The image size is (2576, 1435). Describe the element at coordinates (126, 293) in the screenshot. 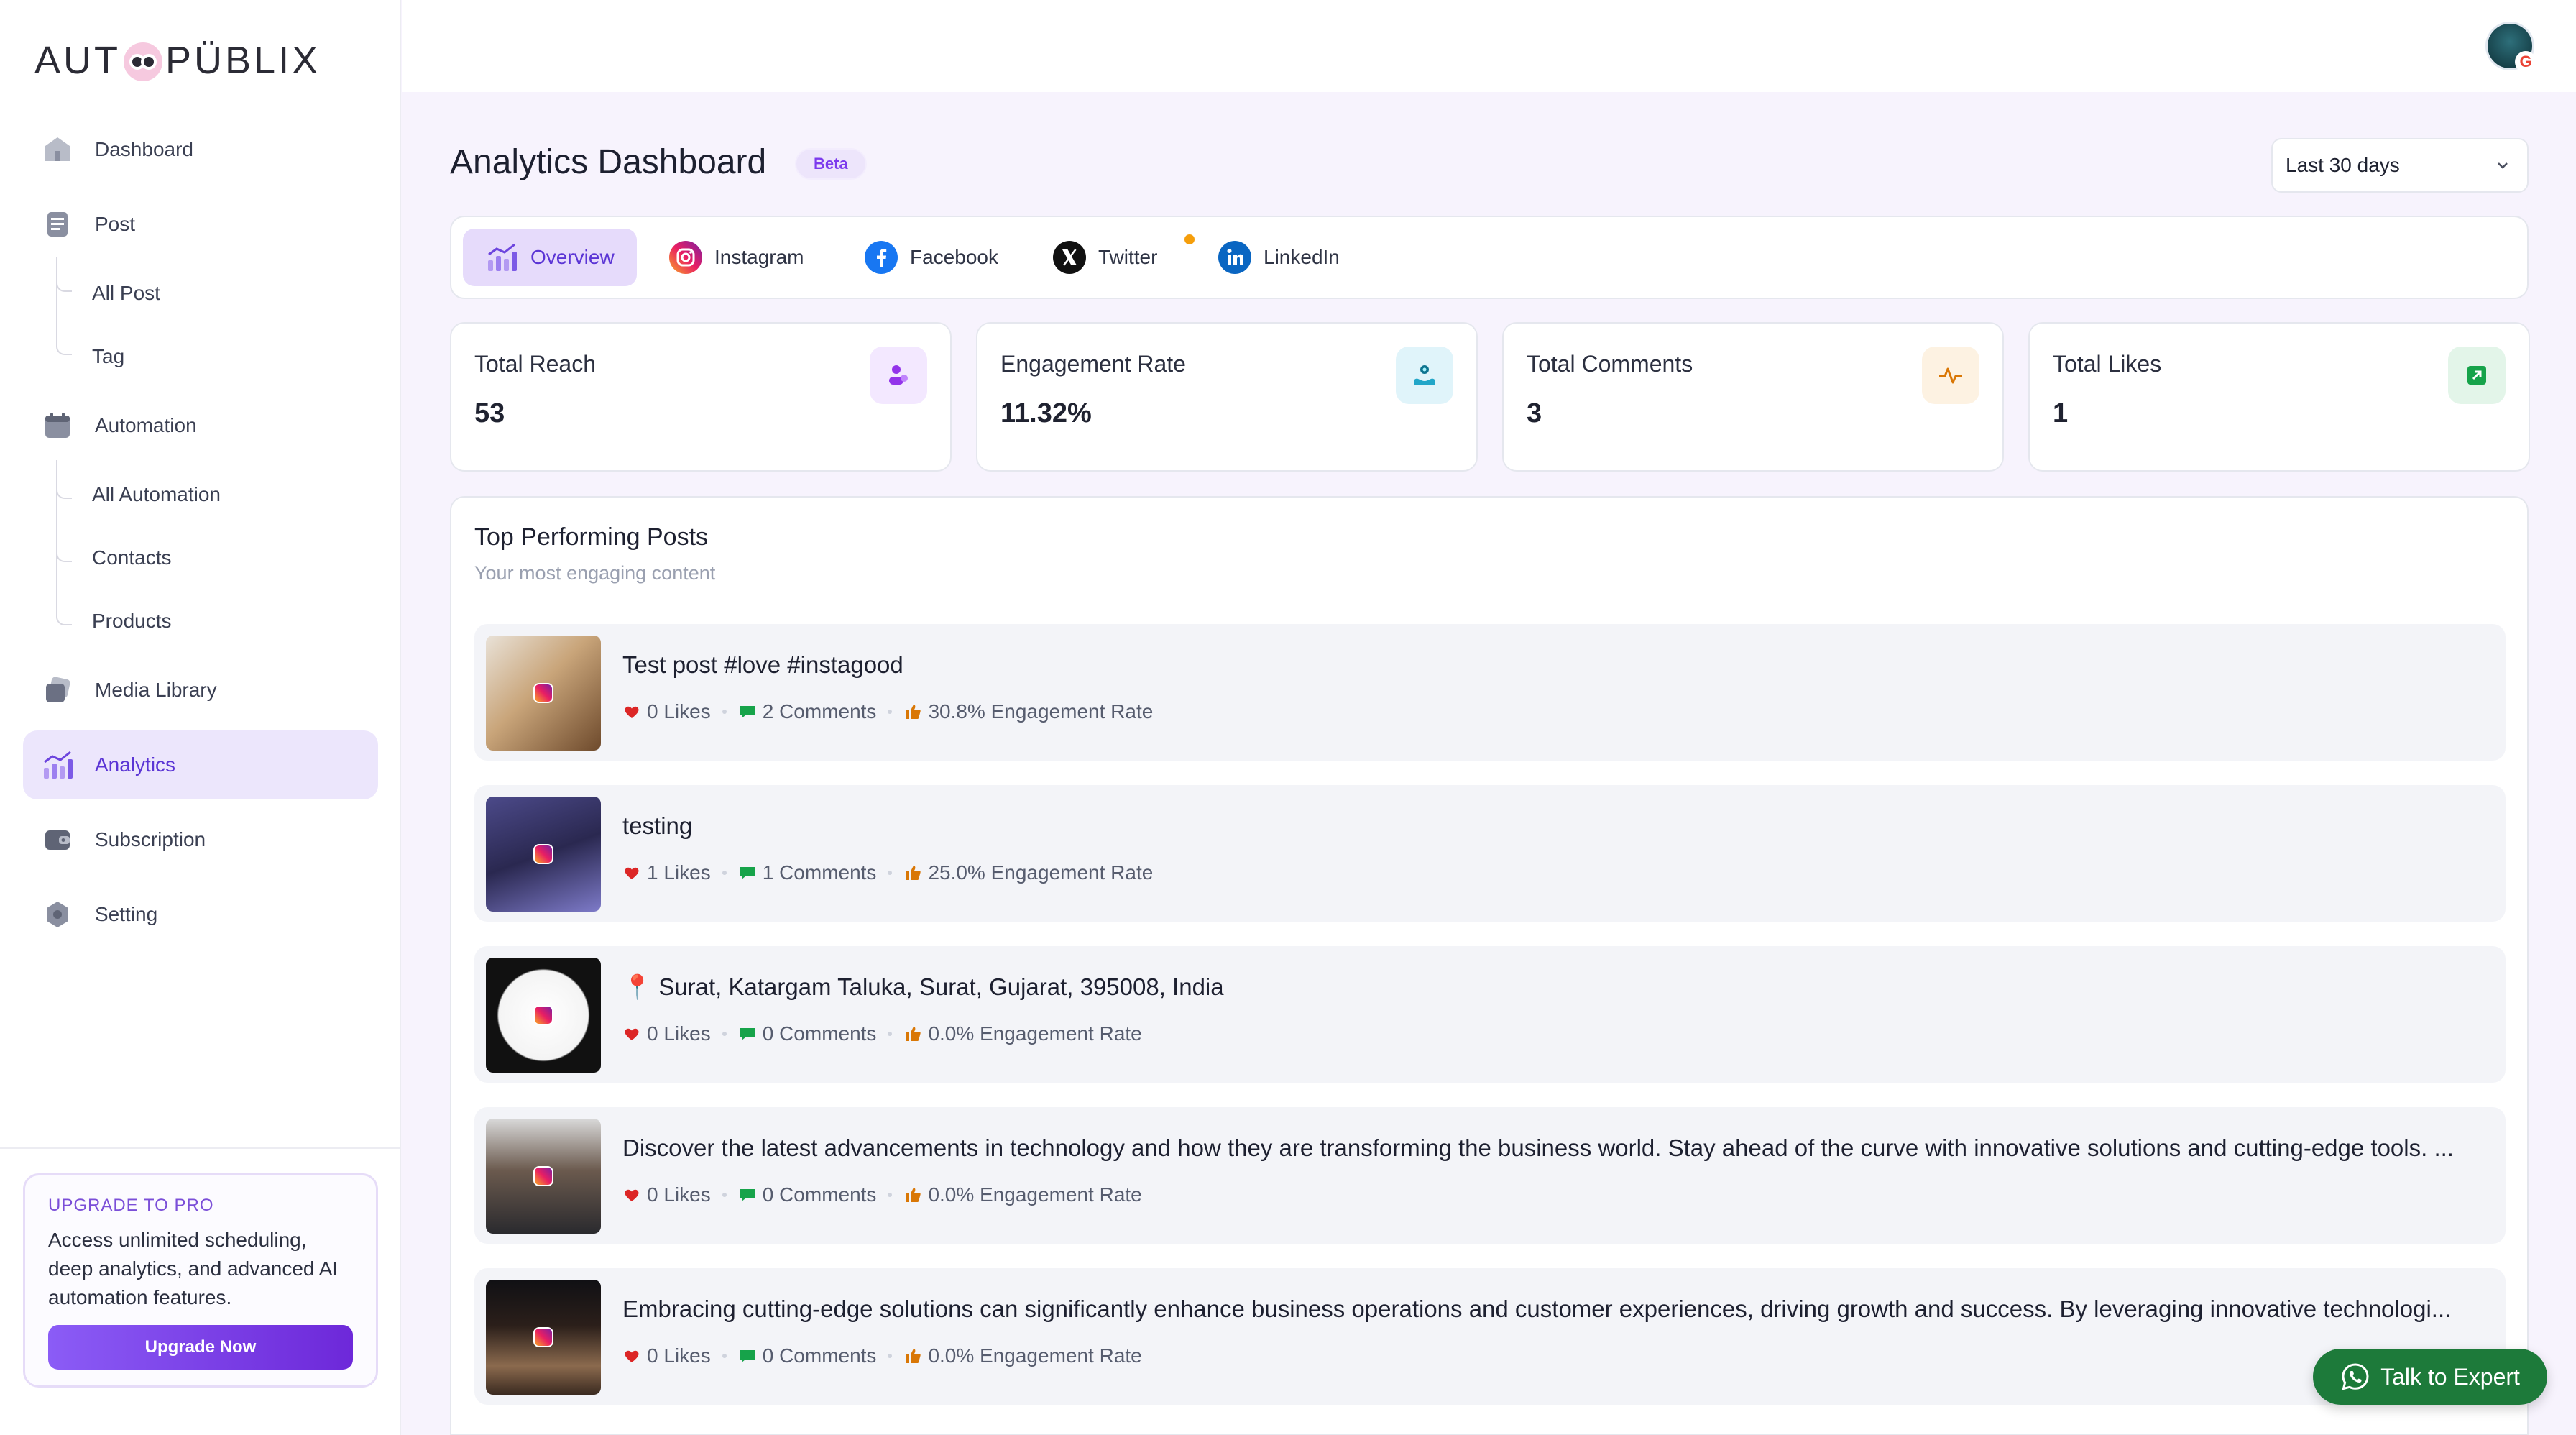

I see `sidebar-subitem-all-post: All Post` at that location.